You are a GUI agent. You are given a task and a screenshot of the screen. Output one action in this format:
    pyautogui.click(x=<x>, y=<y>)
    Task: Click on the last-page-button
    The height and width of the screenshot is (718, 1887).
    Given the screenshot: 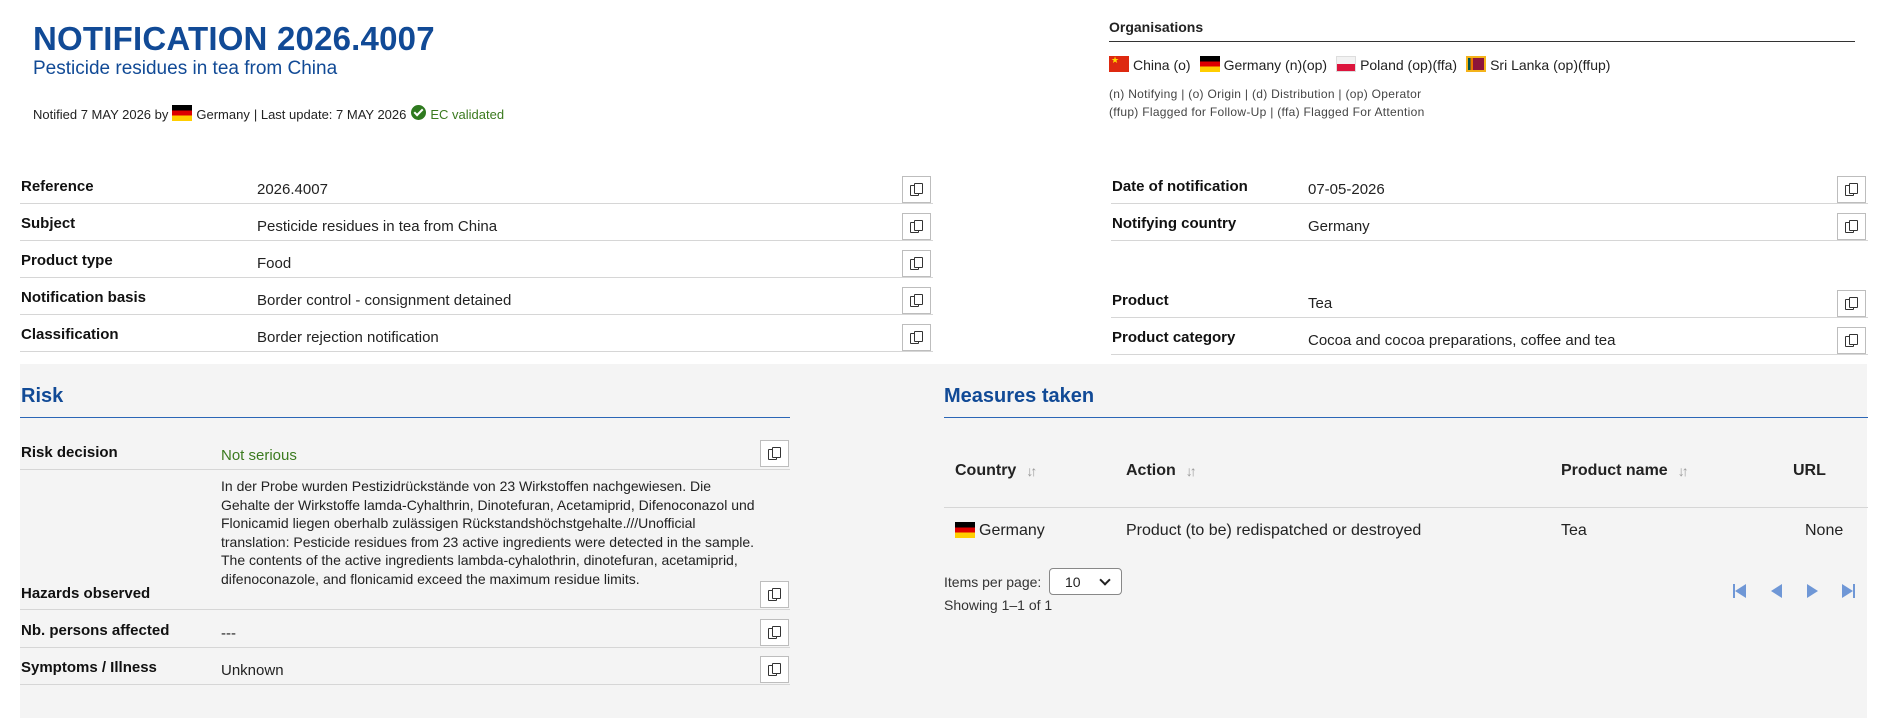 What is the action you would take?
    pyautogui.click(x=1848, y=591)
    